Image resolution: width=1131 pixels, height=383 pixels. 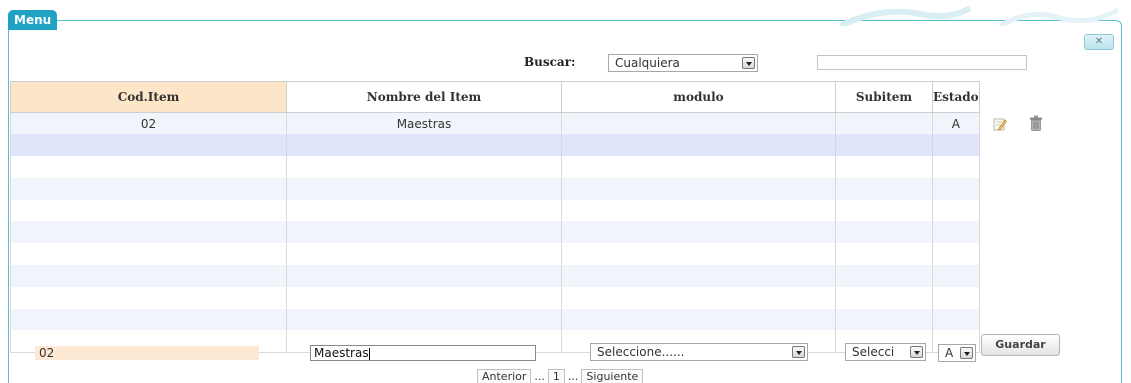 What do you see at coordinates (147, 353) in the screenshot?
I see `cod-item-field: 02` at bounding box center [147, 353].